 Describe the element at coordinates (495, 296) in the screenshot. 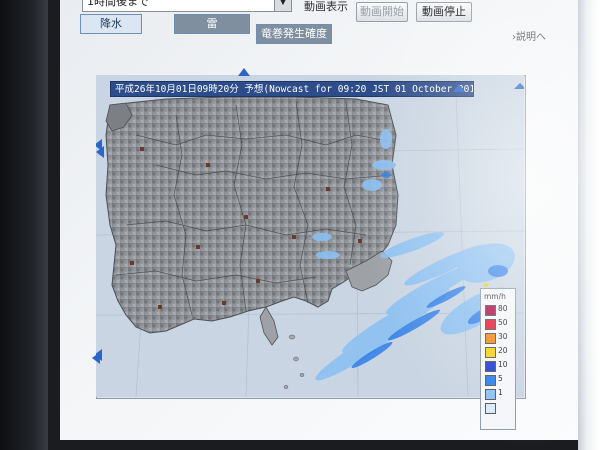

I see `legend-unit: mm/h` at that location.